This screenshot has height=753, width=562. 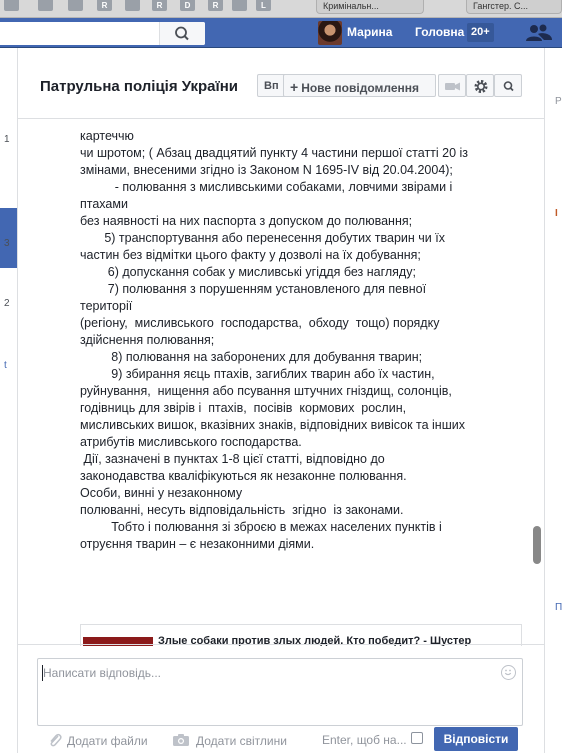 I want to click on info-fragment: П, so click(x=558, y=607).